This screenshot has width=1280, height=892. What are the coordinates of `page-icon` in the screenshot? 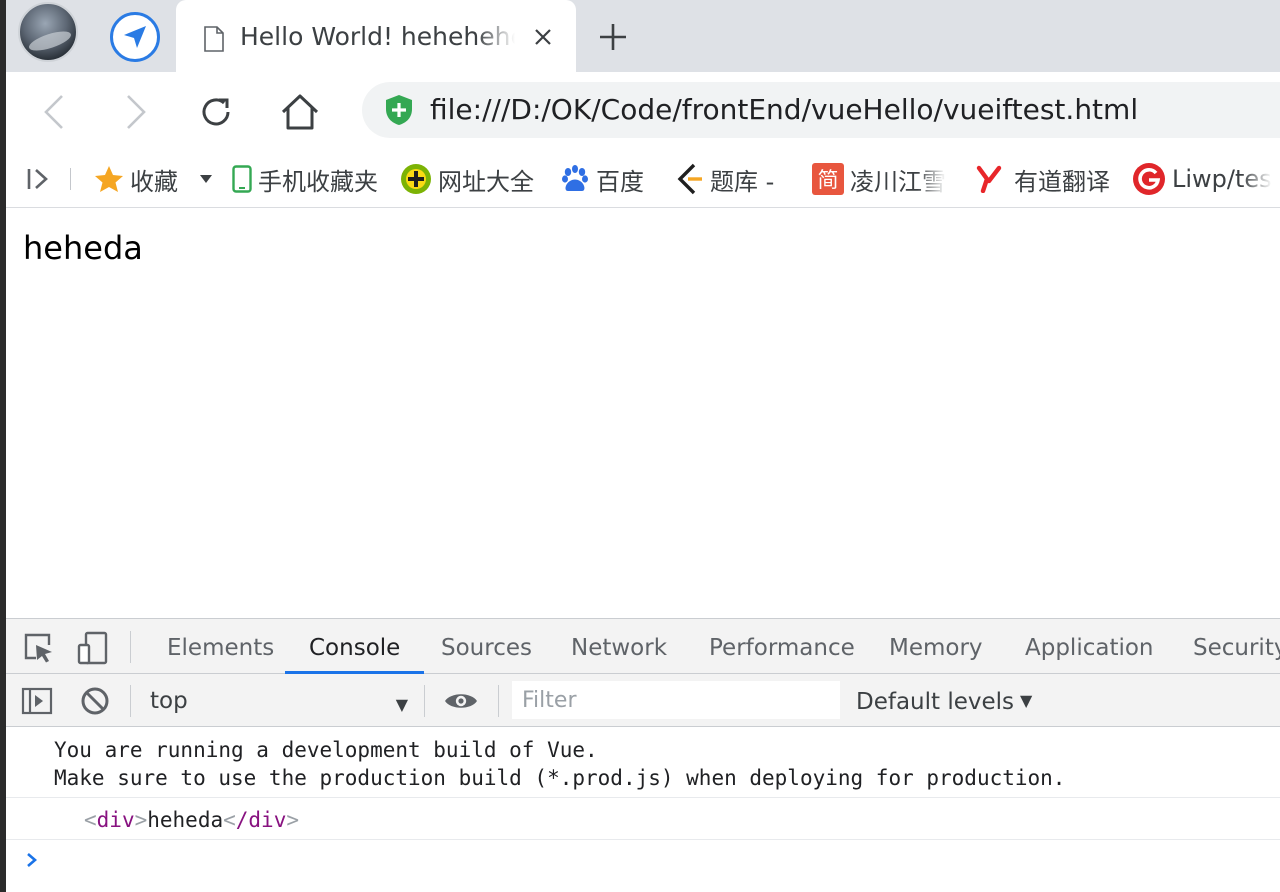 It's located at (214, 41).